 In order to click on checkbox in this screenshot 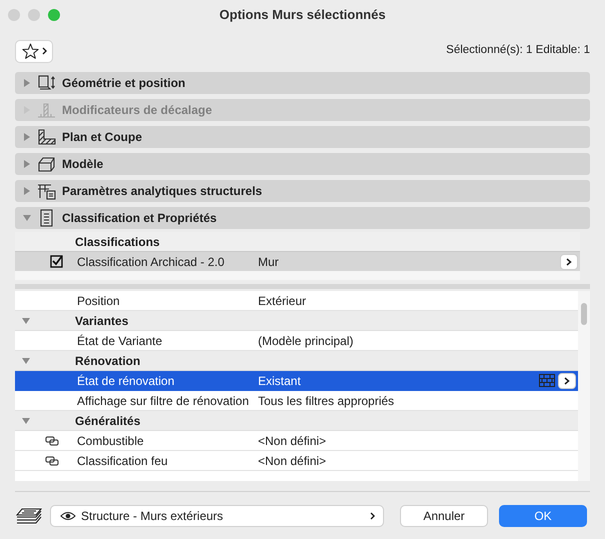, I will do `click(56, 261)`.